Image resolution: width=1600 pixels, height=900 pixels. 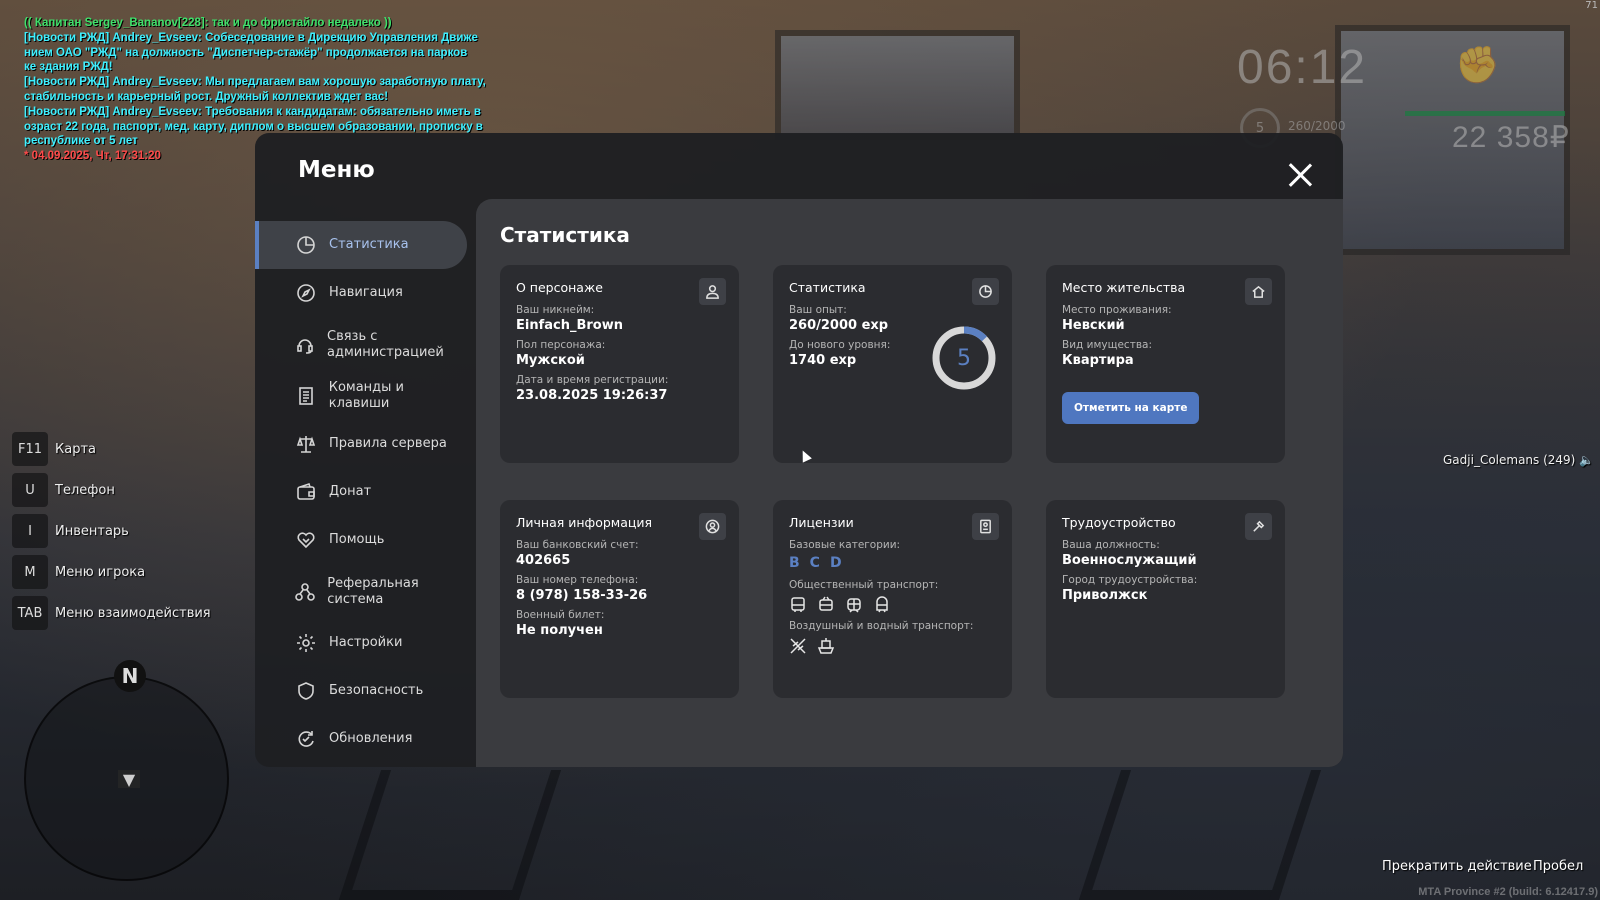 I want to click on card-title: О персонаже, so click(x=559, y=287).